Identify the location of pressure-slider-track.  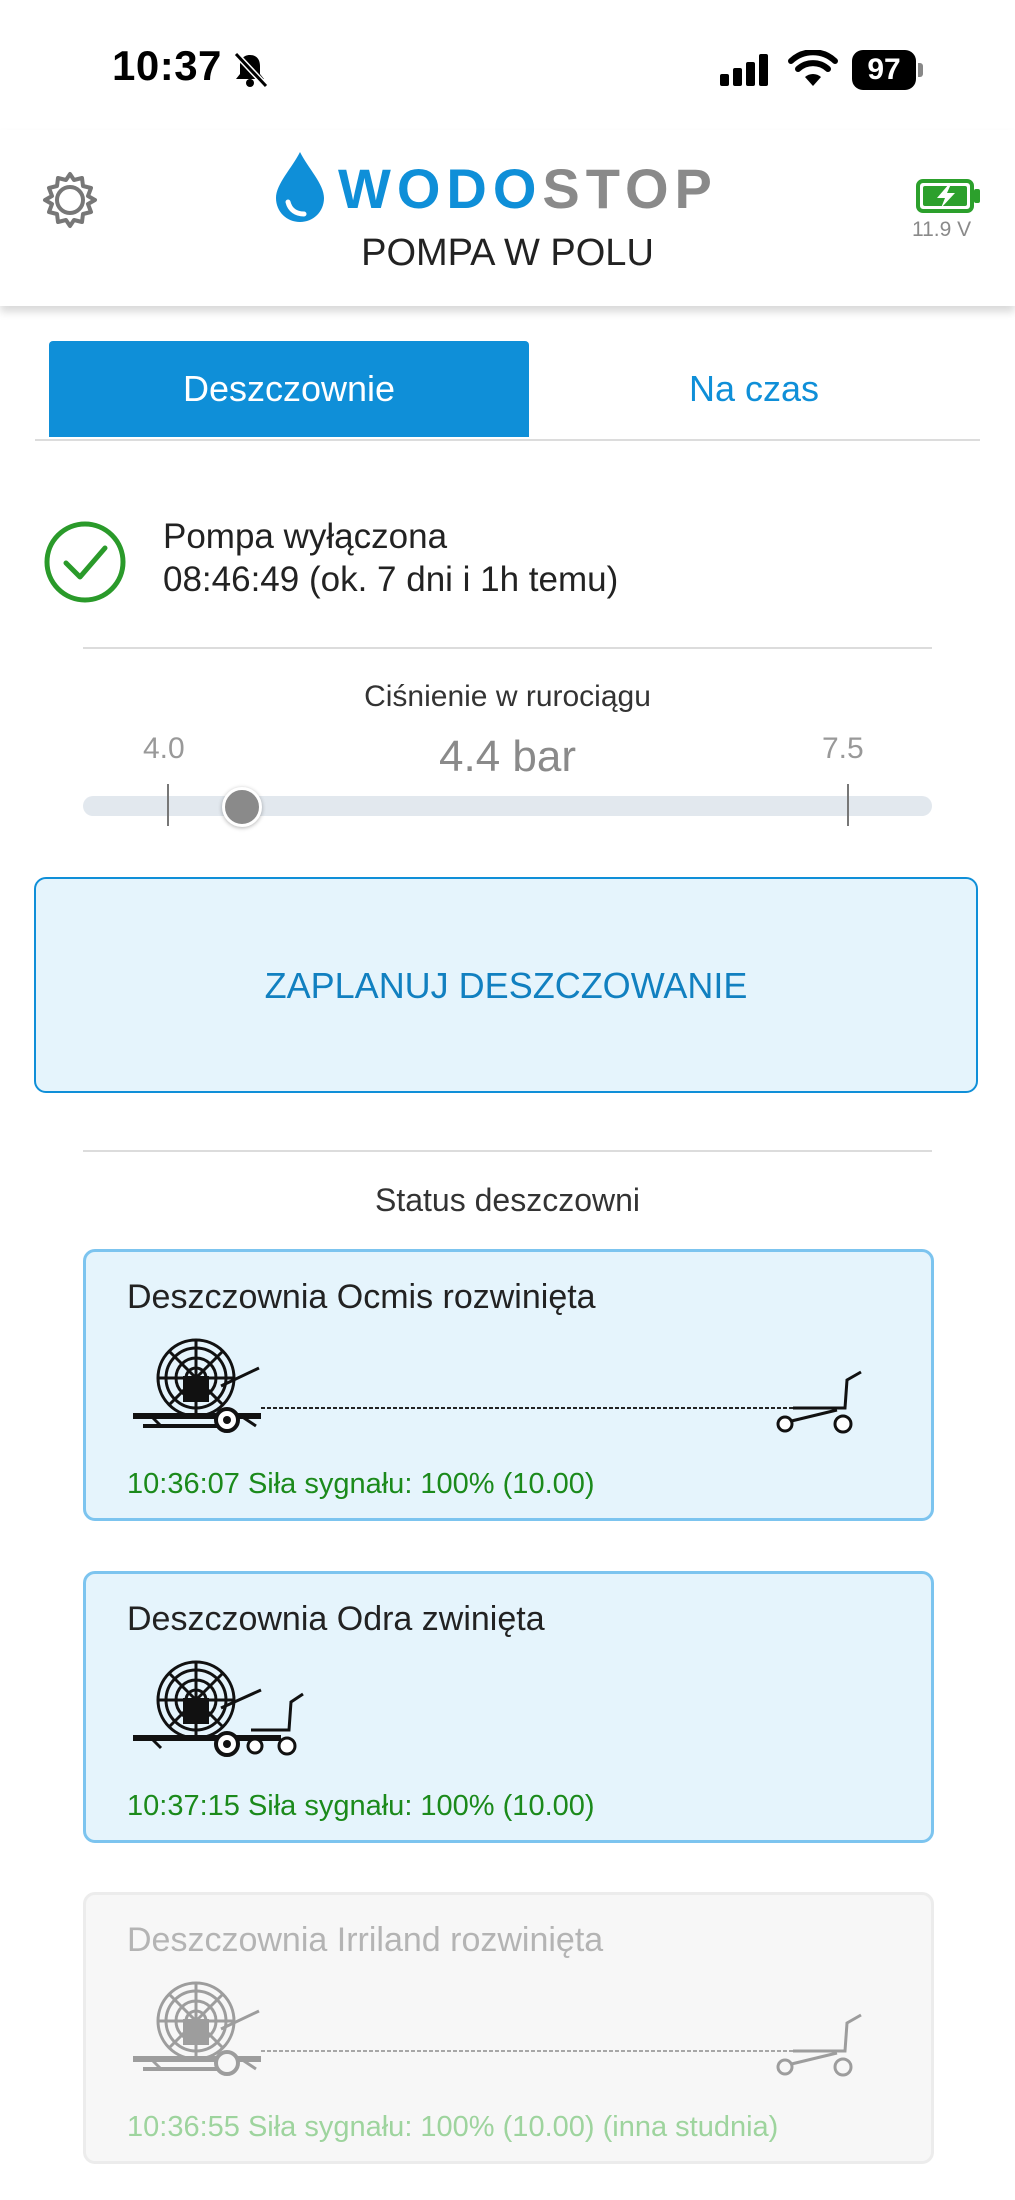
(507, 806).